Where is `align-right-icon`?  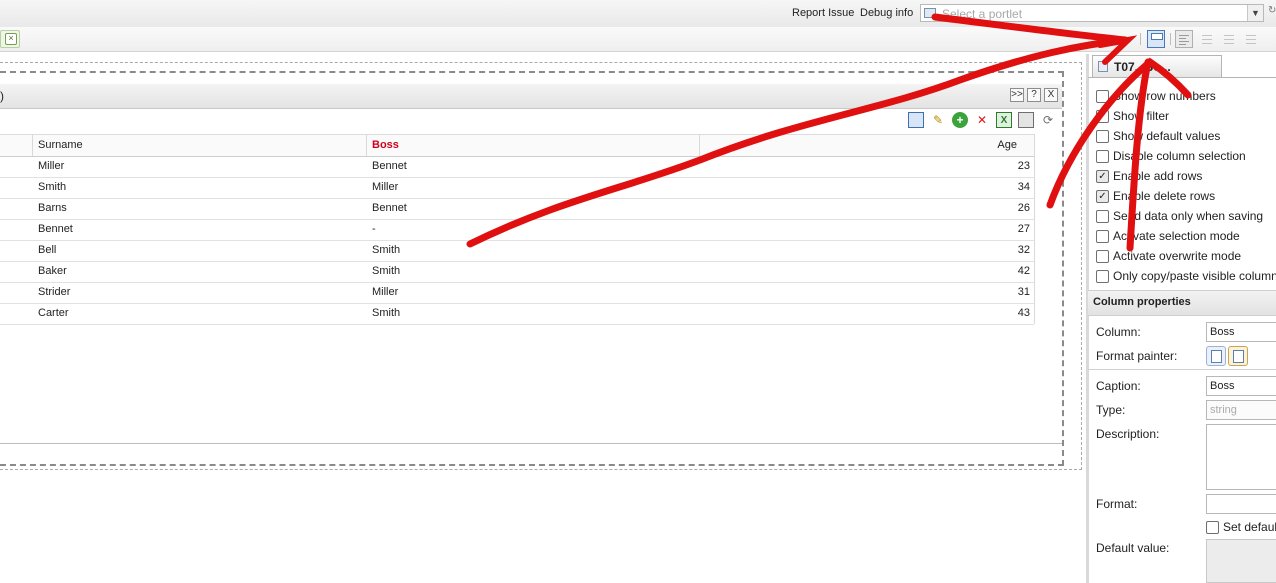
align-right-icon is located at coordinates (1230, 39).